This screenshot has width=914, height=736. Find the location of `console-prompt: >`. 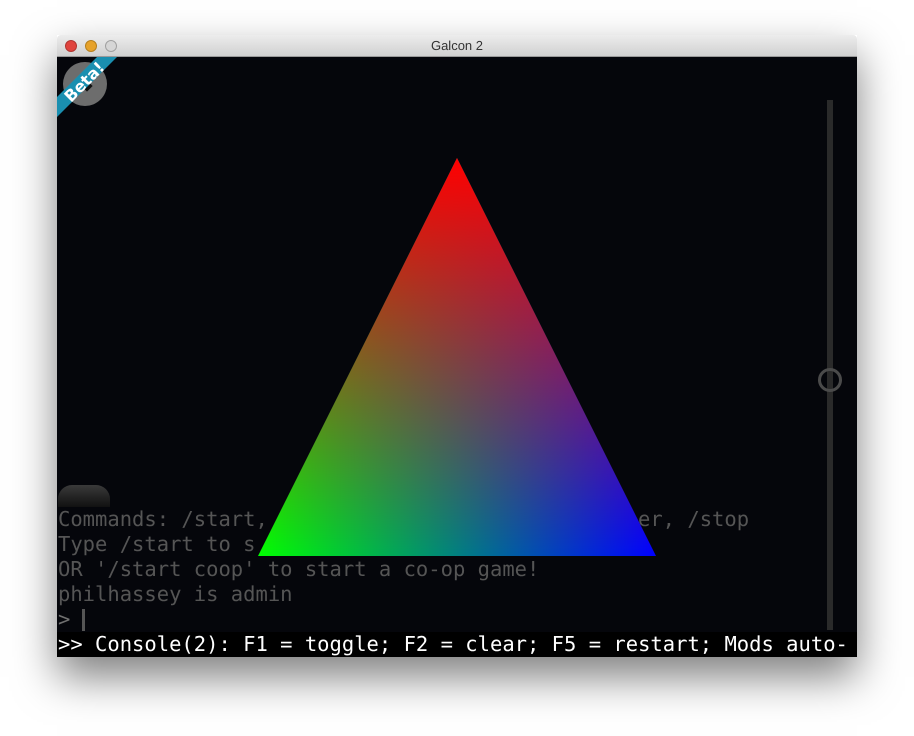

console-prompt: > is located at coordinates (64, 619).